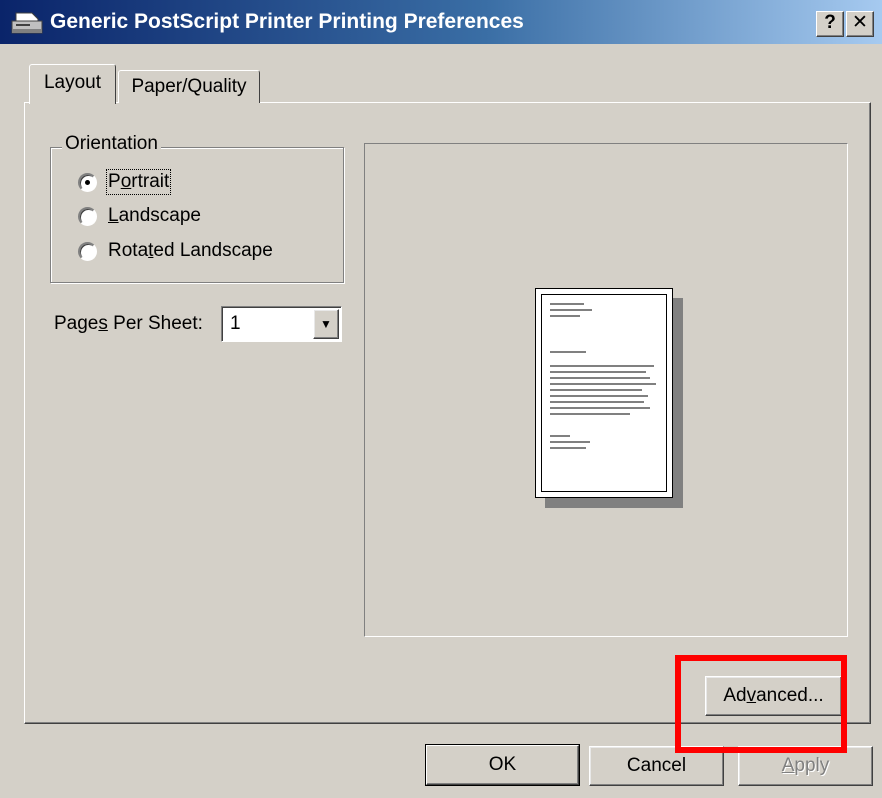 The width and height of the screenshot is (882, 798). I want to click on radio-landscape-label: Landscape, so click(154, 215).